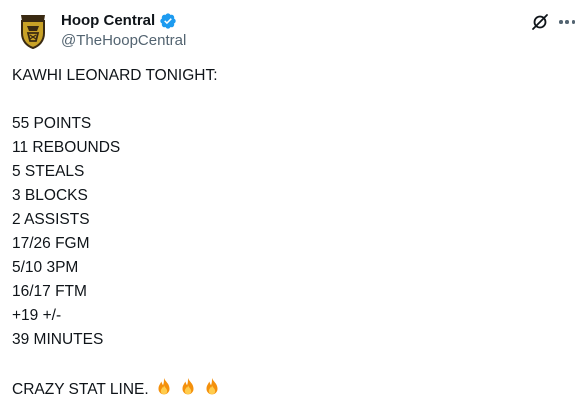 This screenshot has width=588, height=408. I want to click on author-block: Hoop Central @TheHoopCentral, so click(123, 31).